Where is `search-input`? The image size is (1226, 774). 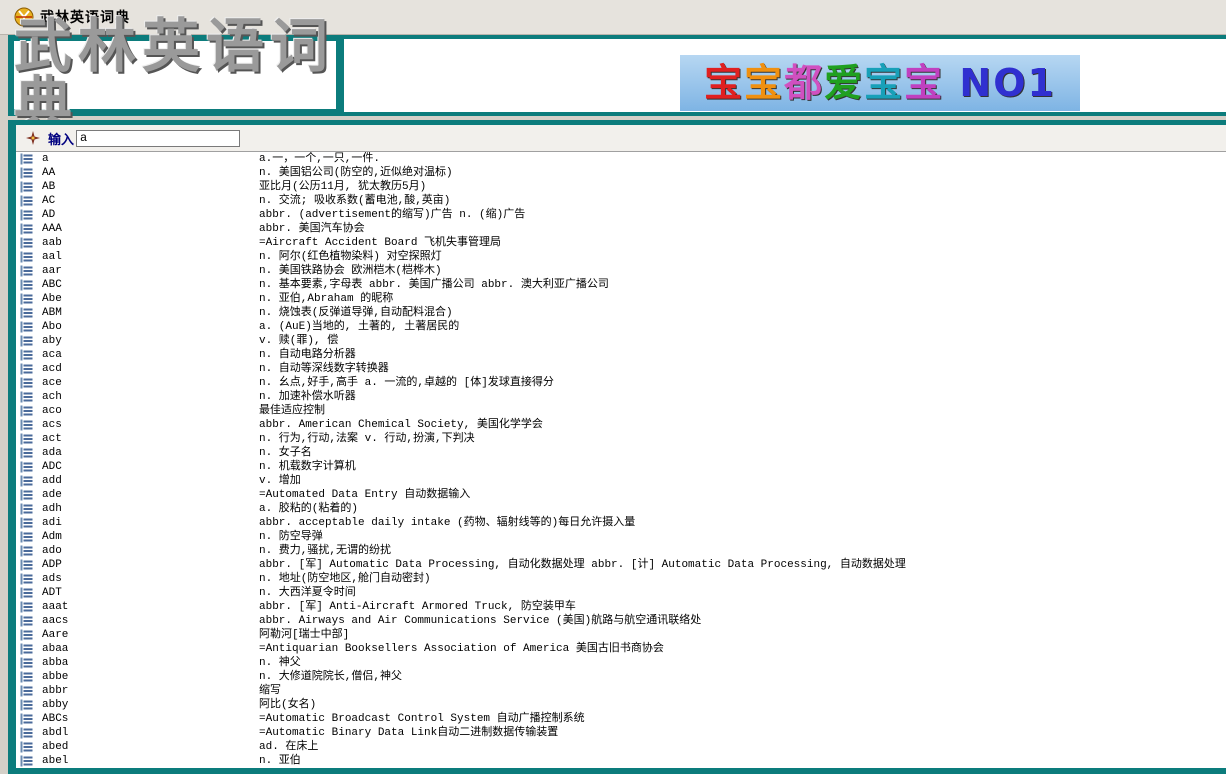
search-input is located at coordinates (158, 138).